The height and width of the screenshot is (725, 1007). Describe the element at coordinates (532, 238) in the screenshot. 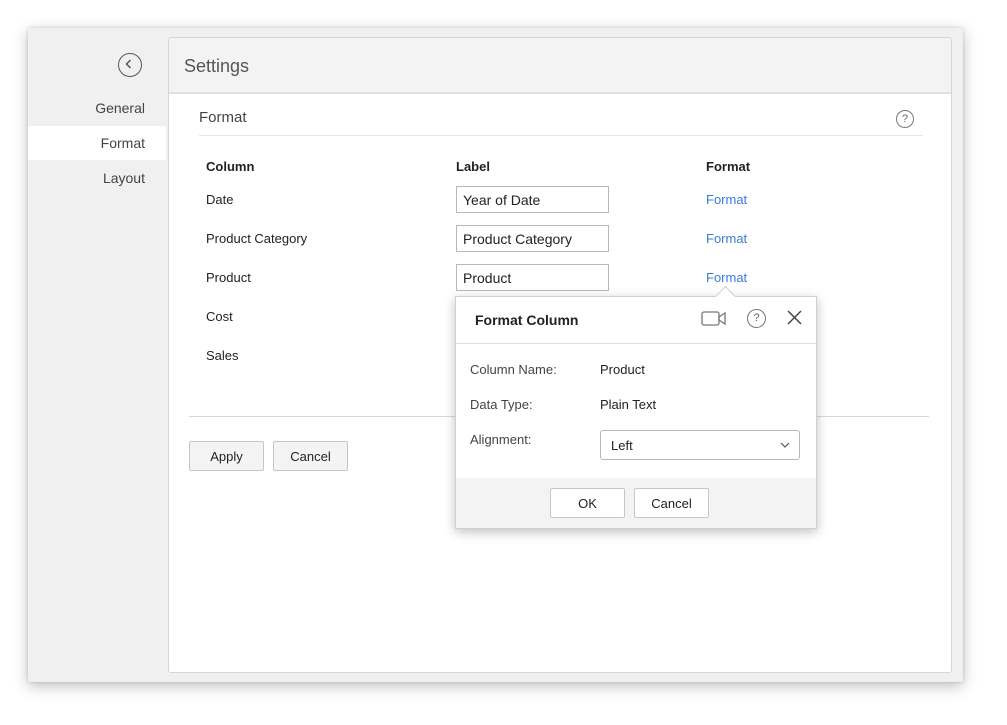

I see `label-input-product-category` at that location.